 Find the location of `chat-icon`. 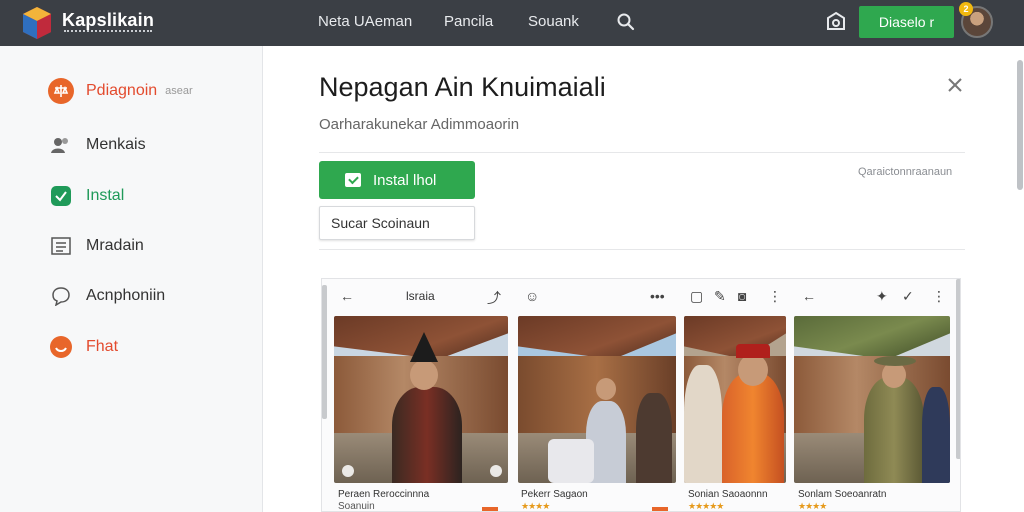

chat-icon is located at coordinates (61, 296).